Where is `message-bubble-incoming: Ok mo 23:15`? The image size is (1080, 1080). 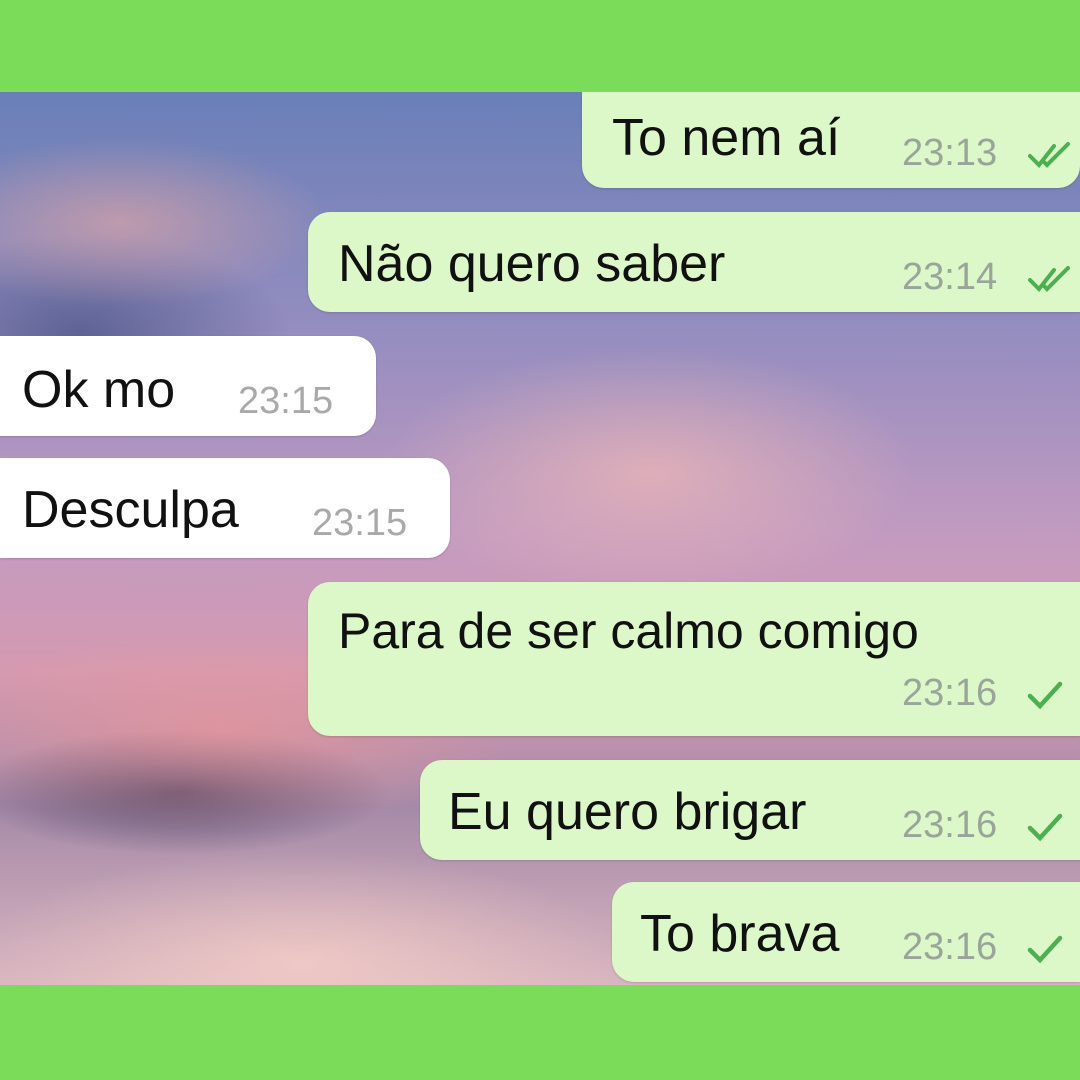
message-bubble-incoming: Ok mo 23:15 is located at coordinates (188, 386).